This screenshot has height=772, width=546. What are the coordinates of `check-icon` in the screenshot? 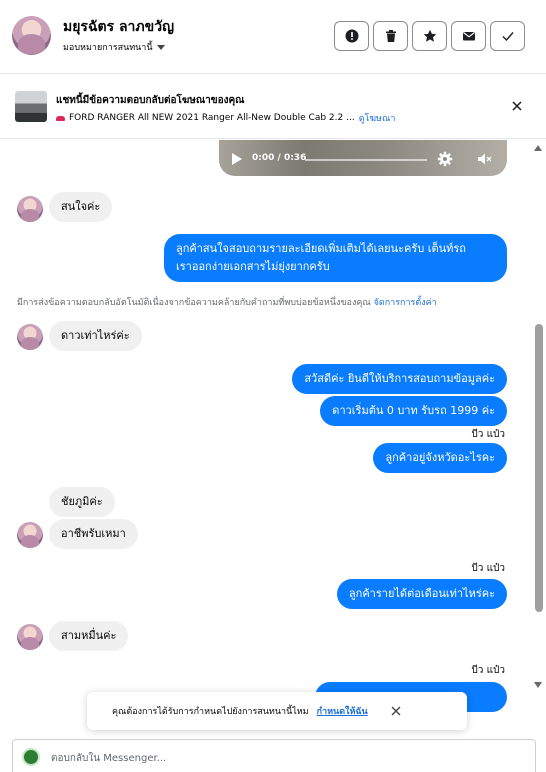 It's located at (508, 37).